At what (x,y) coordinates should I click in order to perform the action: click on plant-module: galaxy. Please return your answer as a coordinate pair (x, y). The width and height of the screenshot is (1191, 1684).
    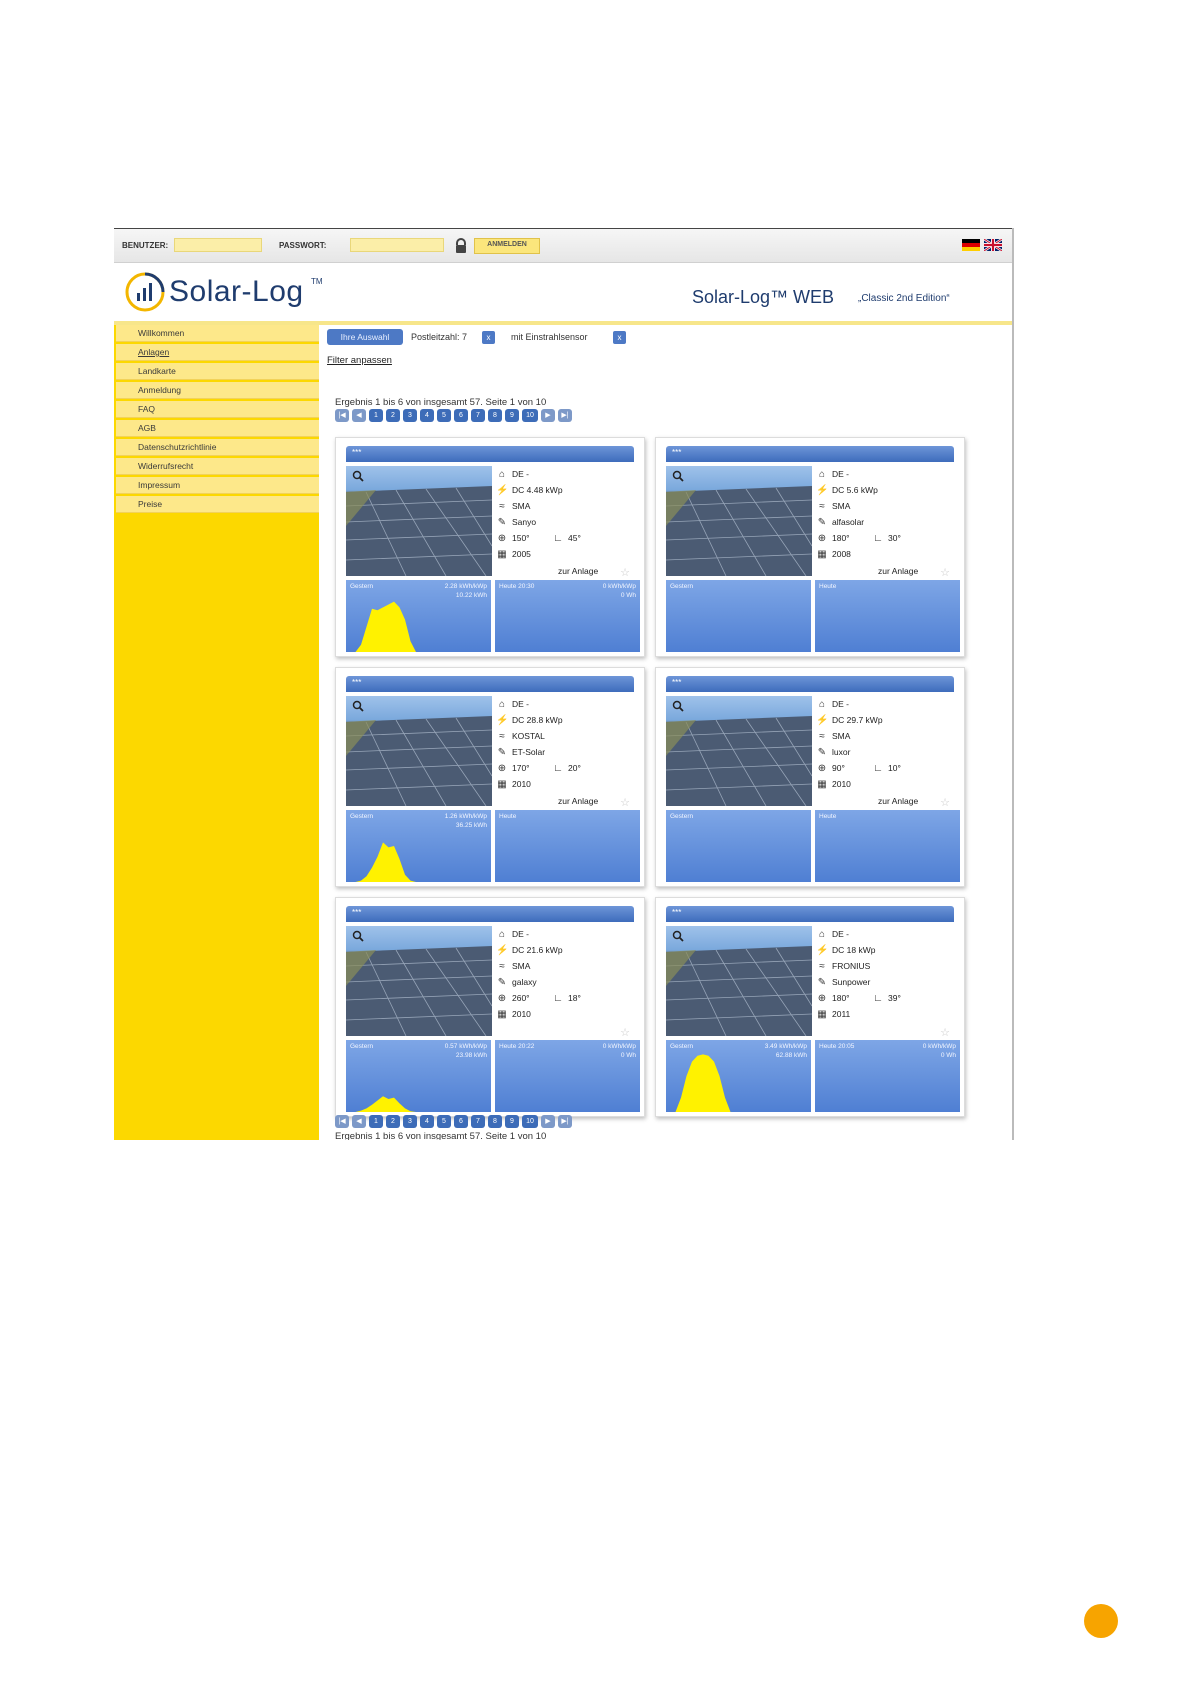
    Looking at the image, I should click on (524, 982).